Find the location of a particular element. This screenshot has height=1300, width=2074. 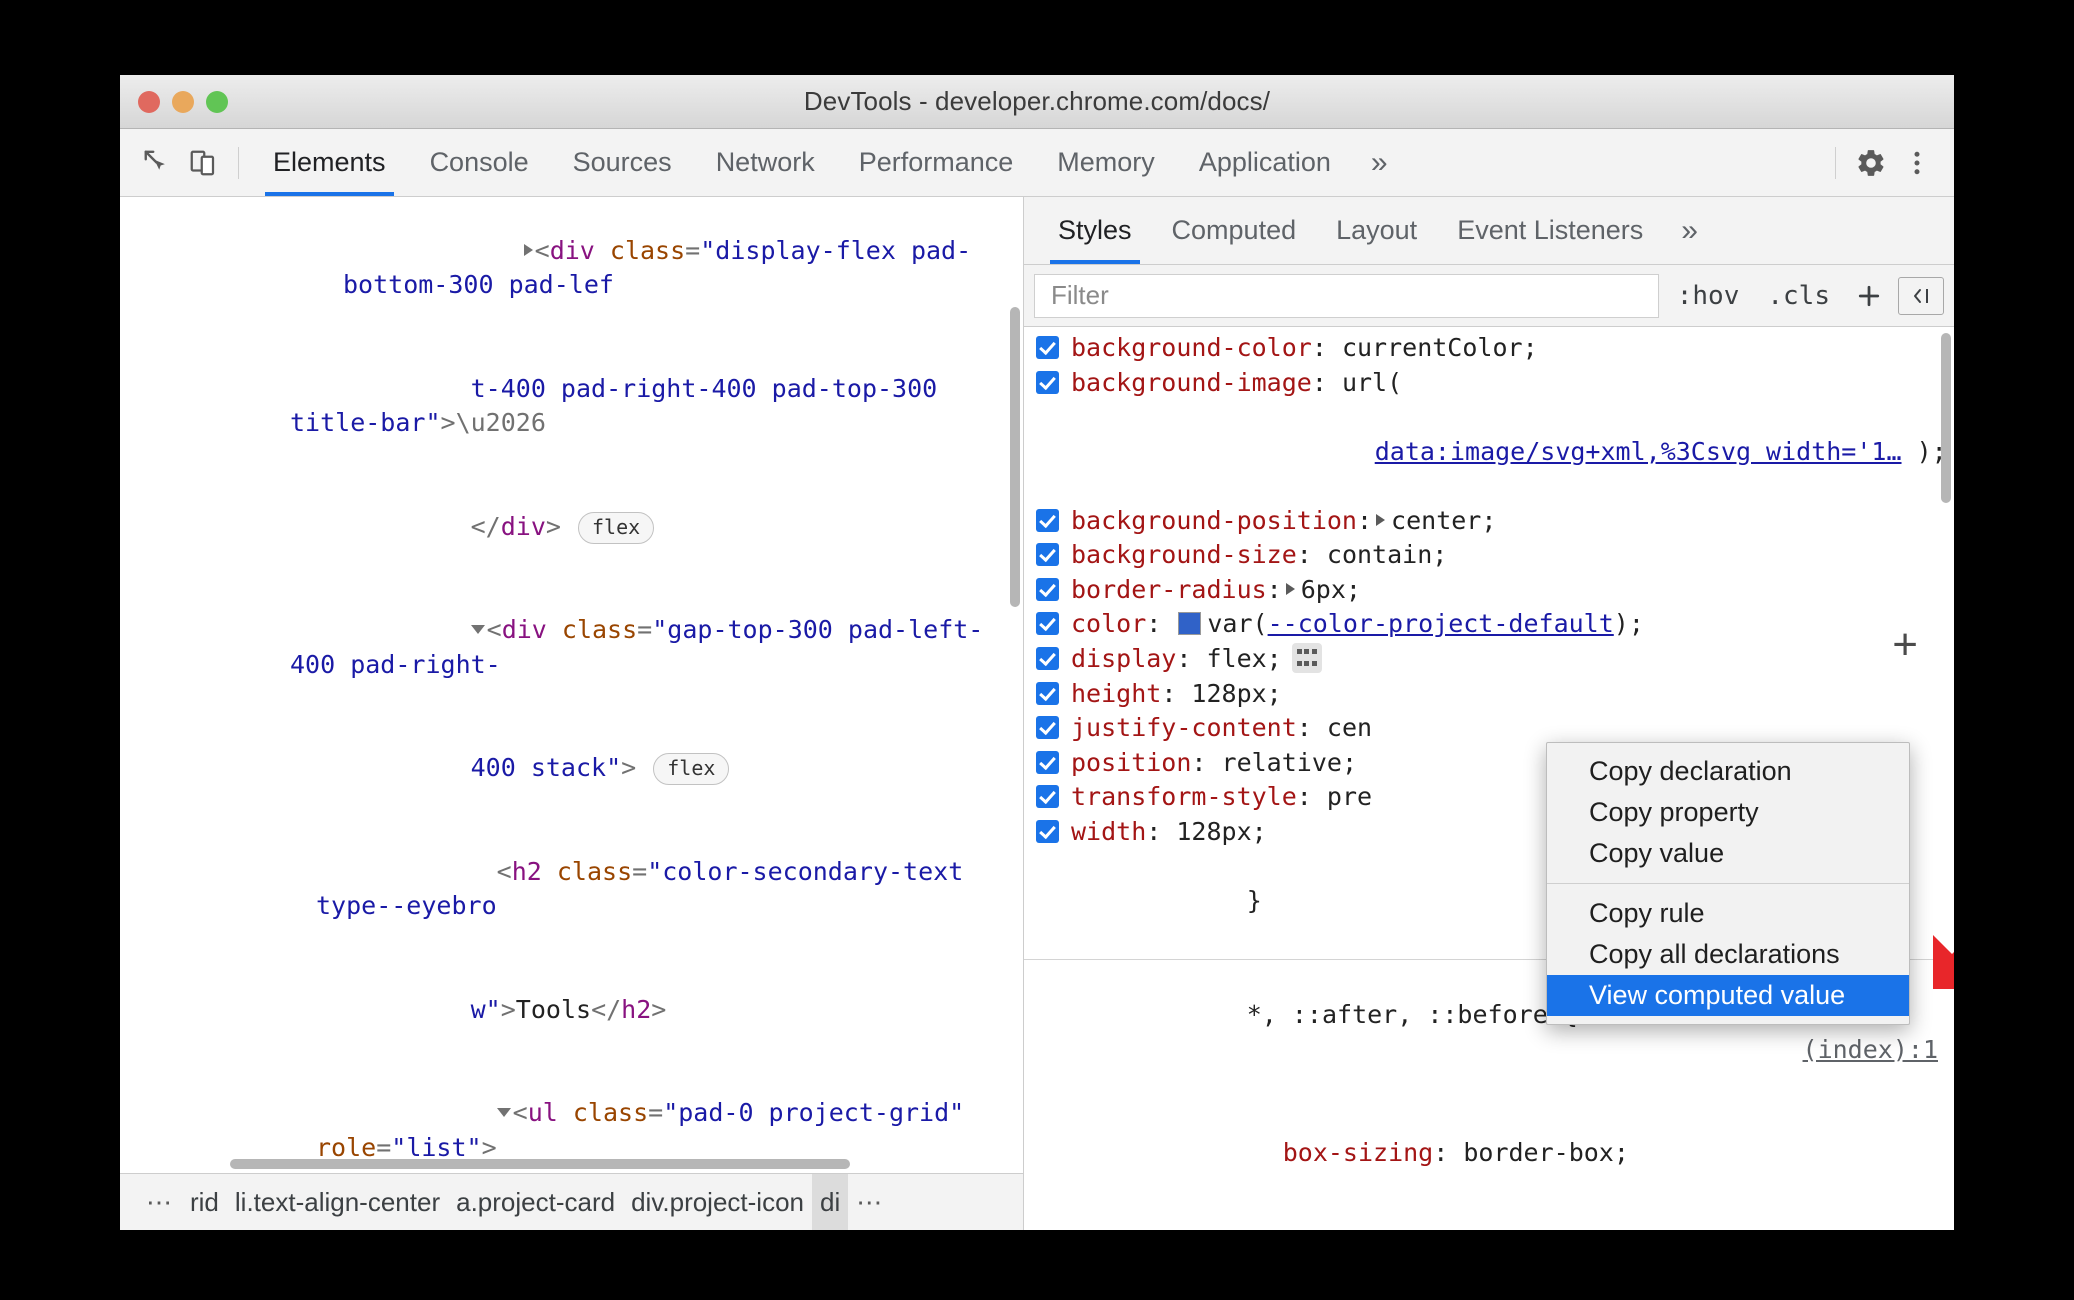

declaration-property: border-radius is located at coordinates (1169, 589).